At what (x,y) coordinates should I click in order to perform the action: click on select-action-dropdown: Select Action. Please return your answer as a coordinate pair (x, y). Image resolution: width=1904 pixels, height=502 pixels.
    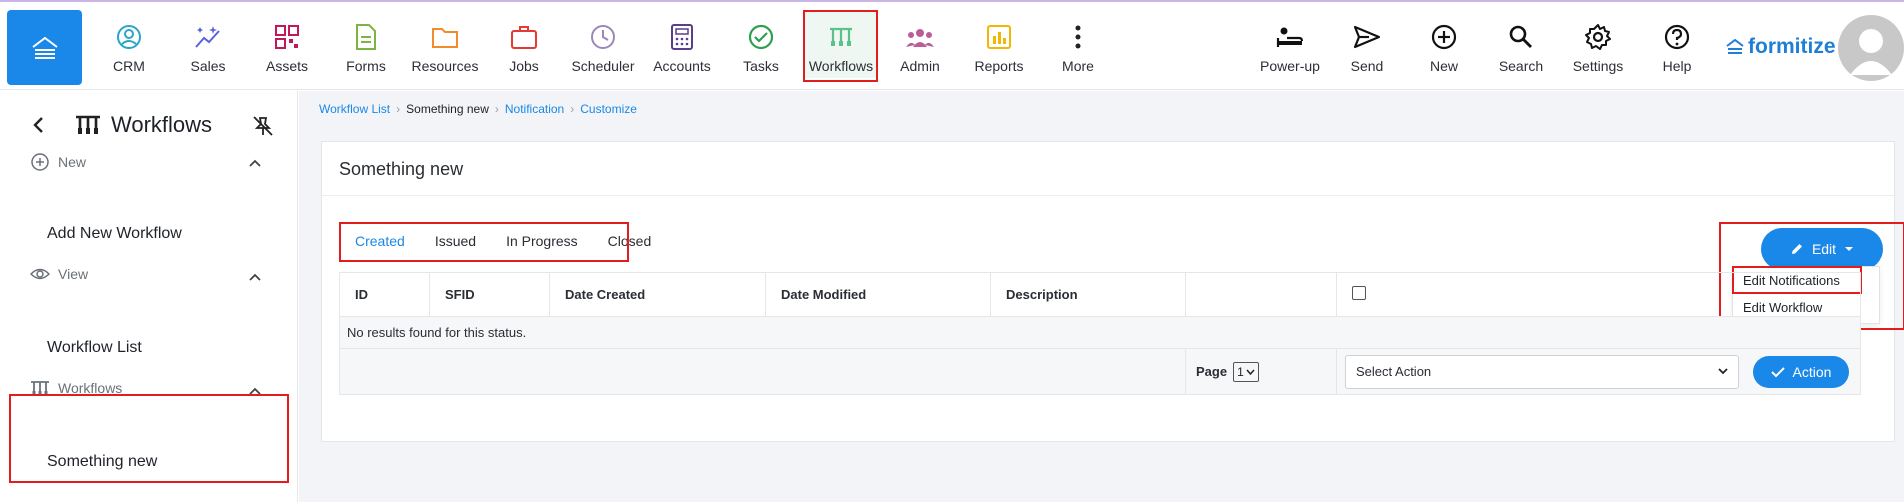
    Looking at the image, I should click on (1542, 371).